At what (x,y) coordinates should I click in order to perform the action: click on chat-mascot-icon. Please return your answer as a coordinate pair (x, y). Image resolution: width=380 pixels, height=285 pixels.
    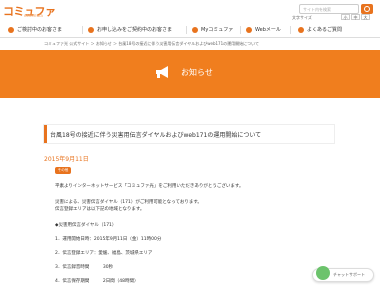
    Looking at the image, I should click on (323, 273).